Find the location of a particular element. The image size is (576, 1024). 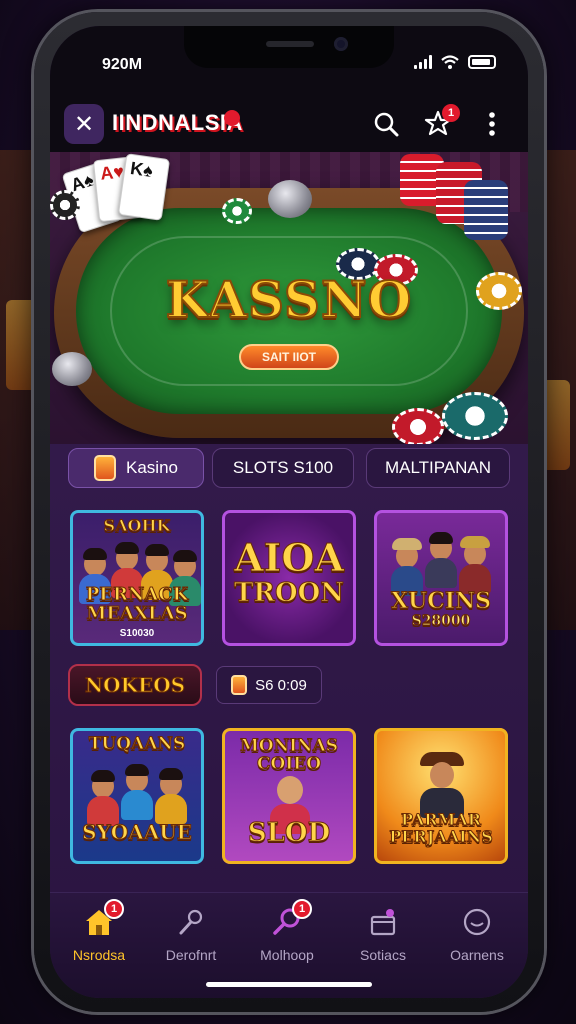

nav-item-home: 1 Nsrodsa is located at coordinates (99, 933).